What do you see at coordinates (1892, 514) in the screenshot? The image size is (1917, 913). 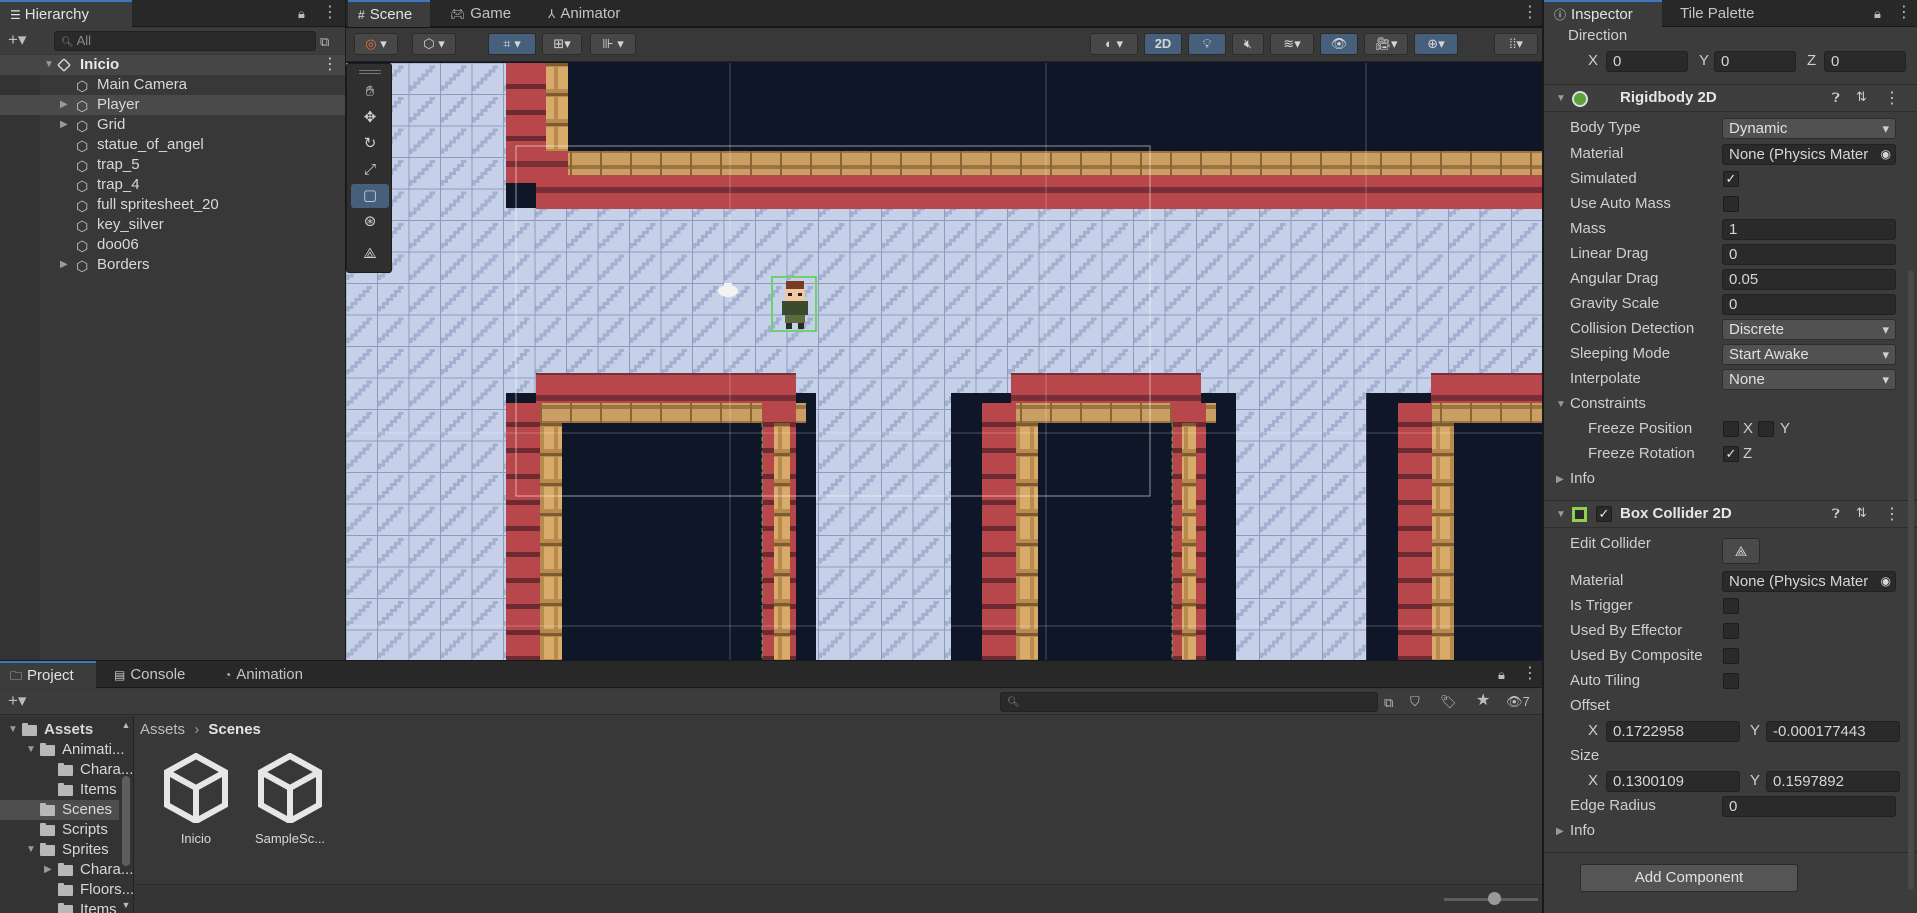 I see `collider-more-icon: ⋮` at bounding box center [1892, 514].